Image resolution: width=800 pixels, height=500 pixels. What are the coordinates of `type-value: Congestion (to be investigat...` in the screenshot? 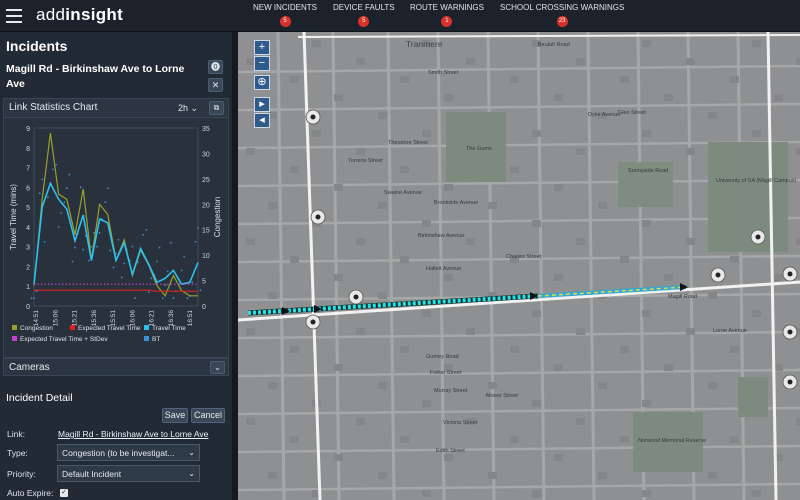 It's located at (118, 453).